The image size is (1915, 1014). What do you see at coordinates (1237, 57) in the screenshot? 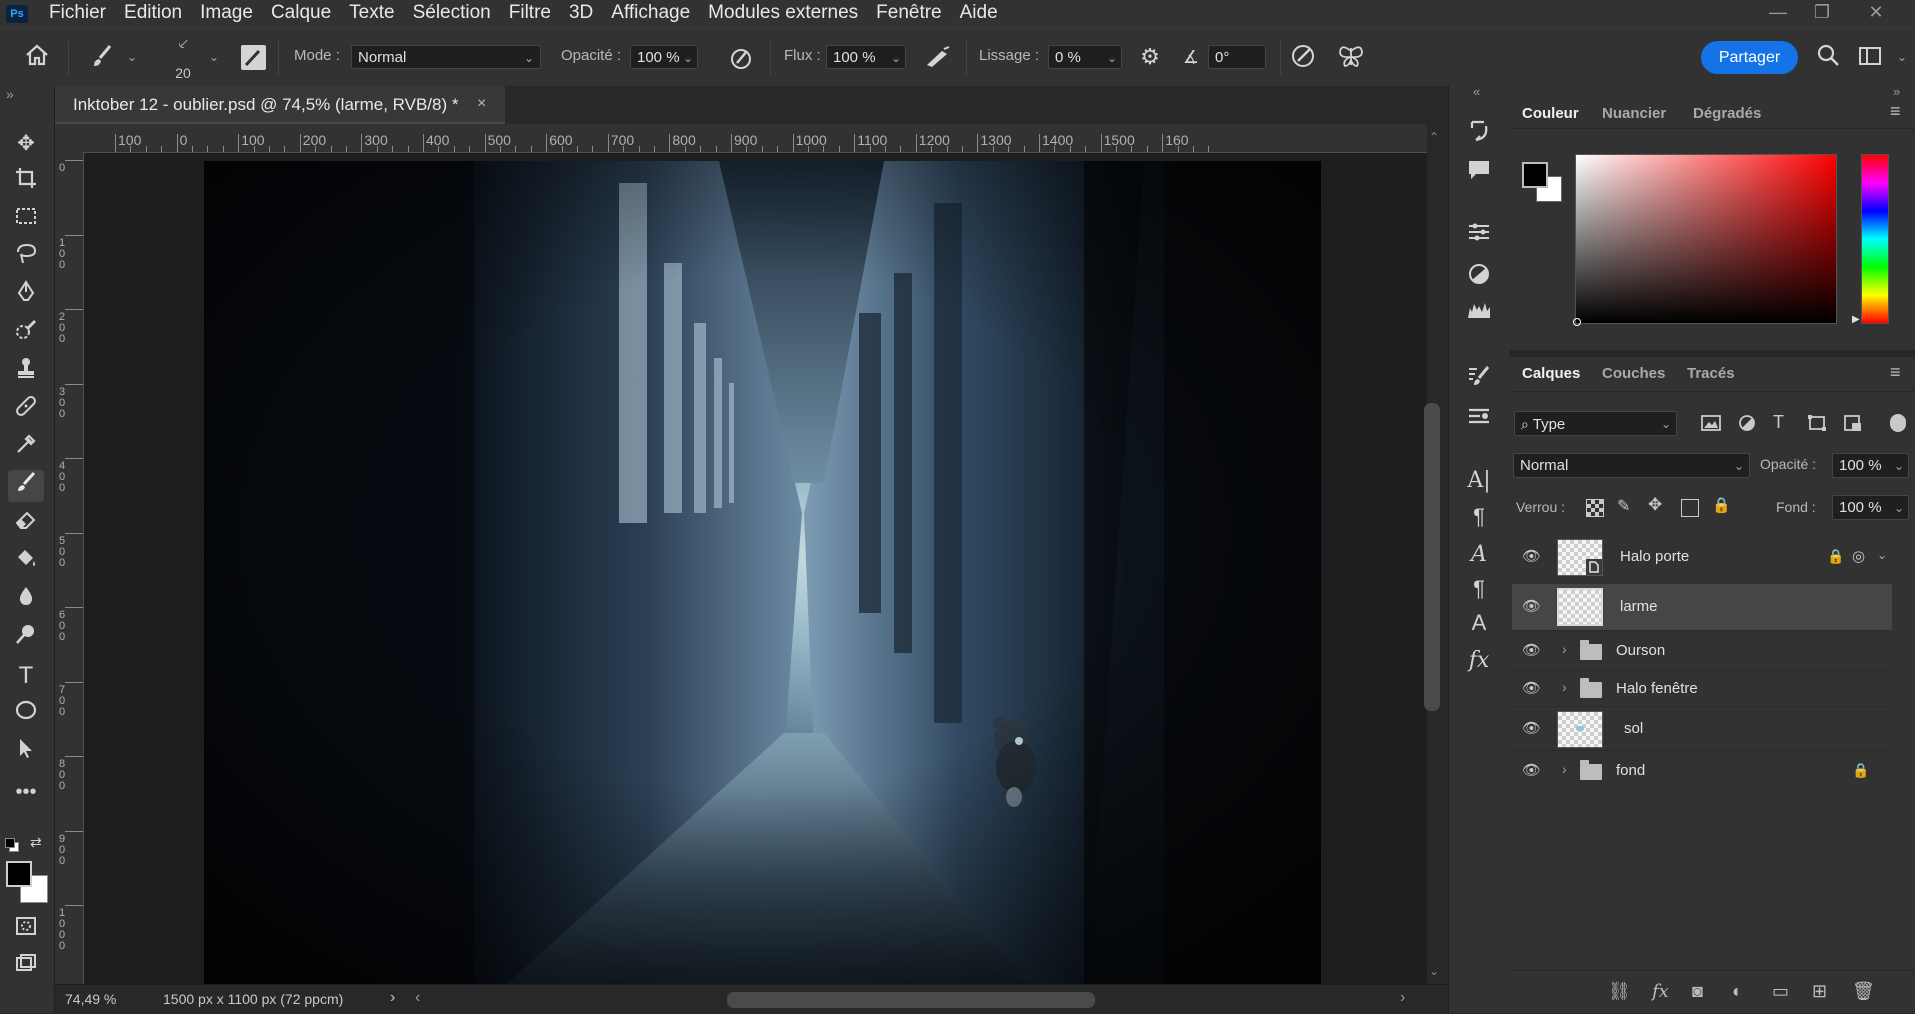
I see `angle-input: 0°` at bounding box center [1237, 57].